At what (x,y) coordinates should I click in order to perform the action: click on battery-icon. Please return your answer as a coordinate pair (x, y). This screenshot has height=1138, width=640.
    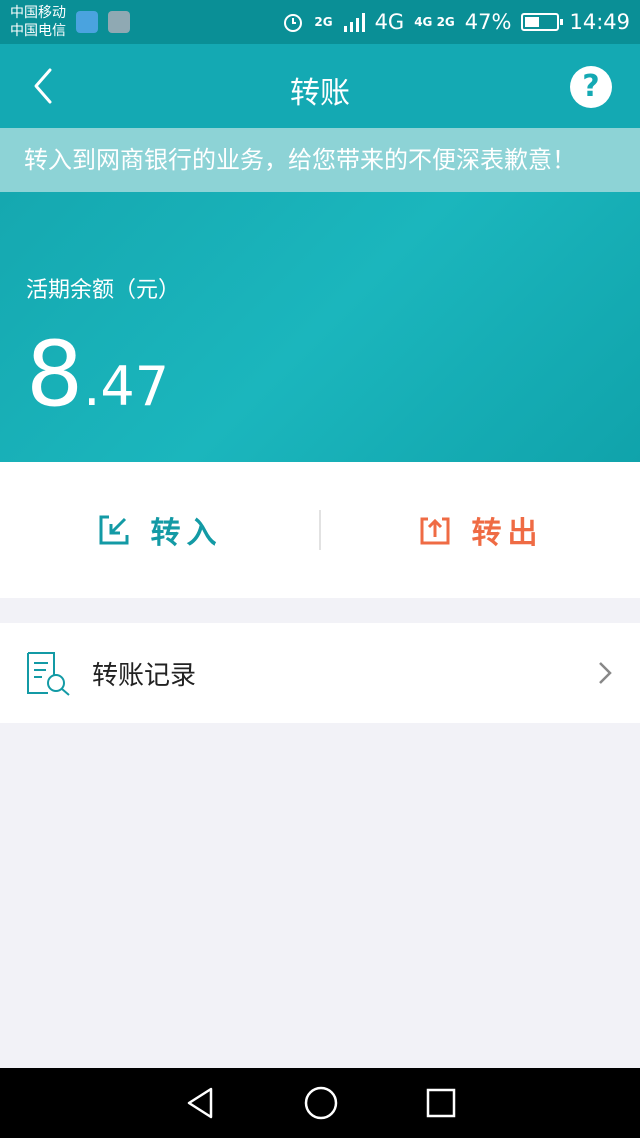
    Looking at the image, I should click on (542, 22).